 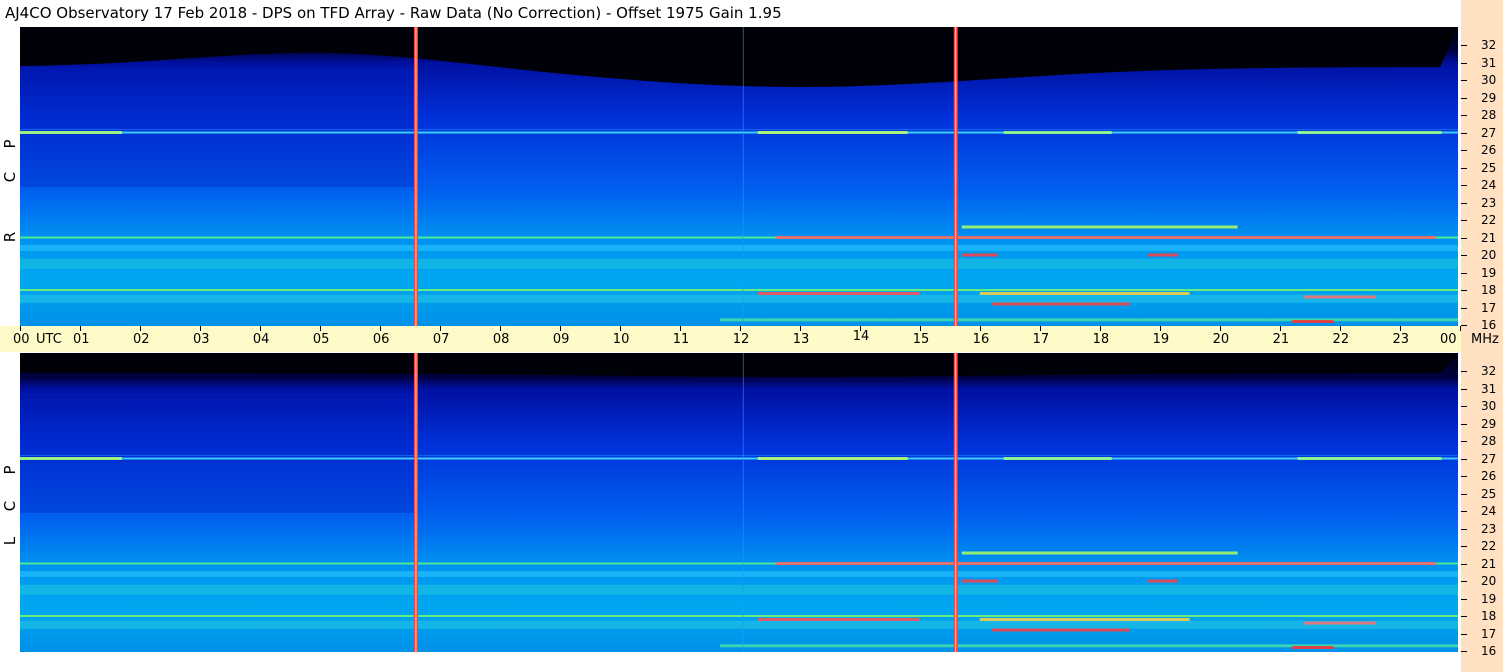 I want to click on rcp-letter-p: P, so click(x=10, y=144).